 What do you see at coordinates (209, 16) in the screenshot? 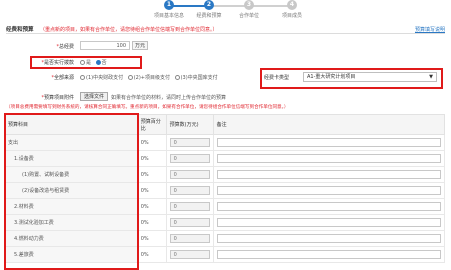
I see `step-label: 经费和预算` at bounding box center [209, 16].